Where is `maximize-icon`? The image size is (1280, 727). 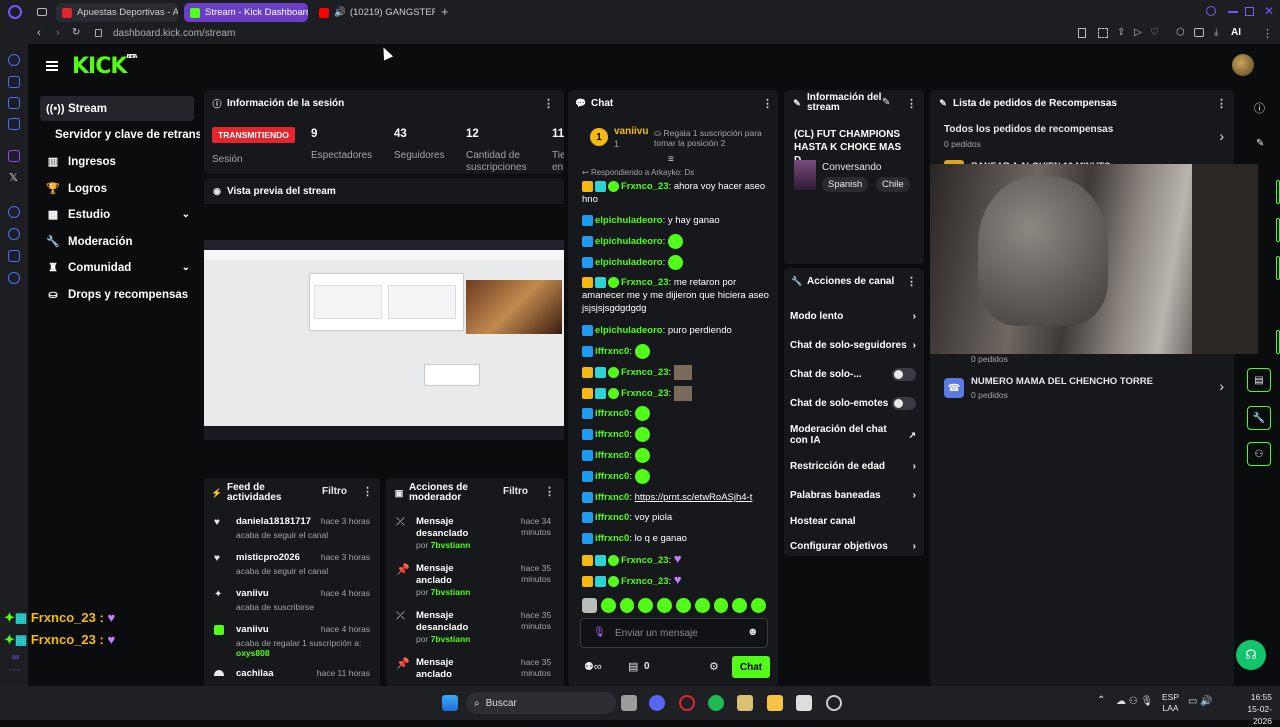
maximize-icon is located at coordinates (1249, 11).